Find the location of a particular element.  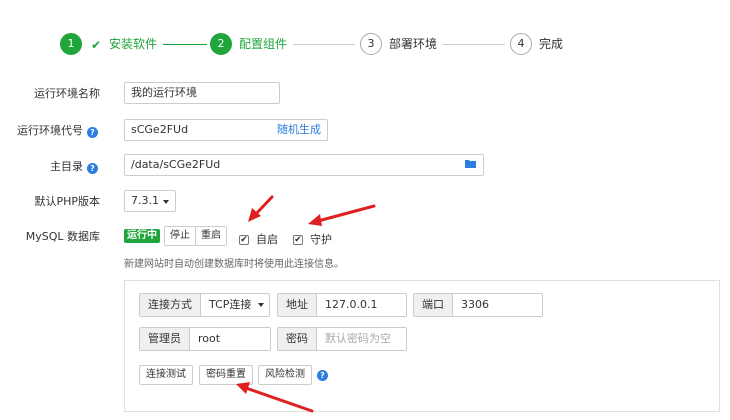

mysql-label: MySQL 数据库 is located at coordinates (62, 236).